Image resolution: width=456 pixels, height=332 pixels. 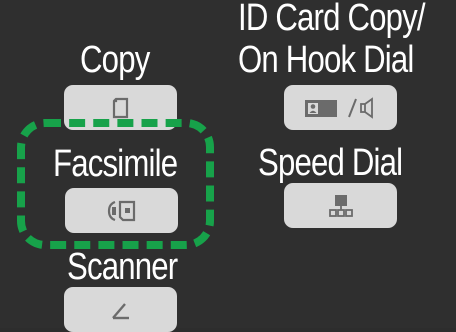 What do you see at coordinates (121, 108) in the screenshot?
I see `copy-icon` at bounding box center [121, 108].